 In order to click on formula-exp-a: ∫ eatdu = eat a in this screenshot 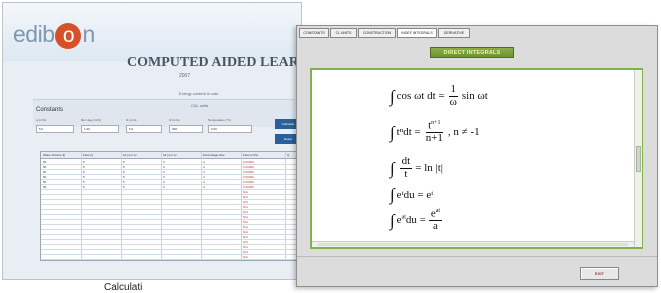, I will do `click(416, 220)`.